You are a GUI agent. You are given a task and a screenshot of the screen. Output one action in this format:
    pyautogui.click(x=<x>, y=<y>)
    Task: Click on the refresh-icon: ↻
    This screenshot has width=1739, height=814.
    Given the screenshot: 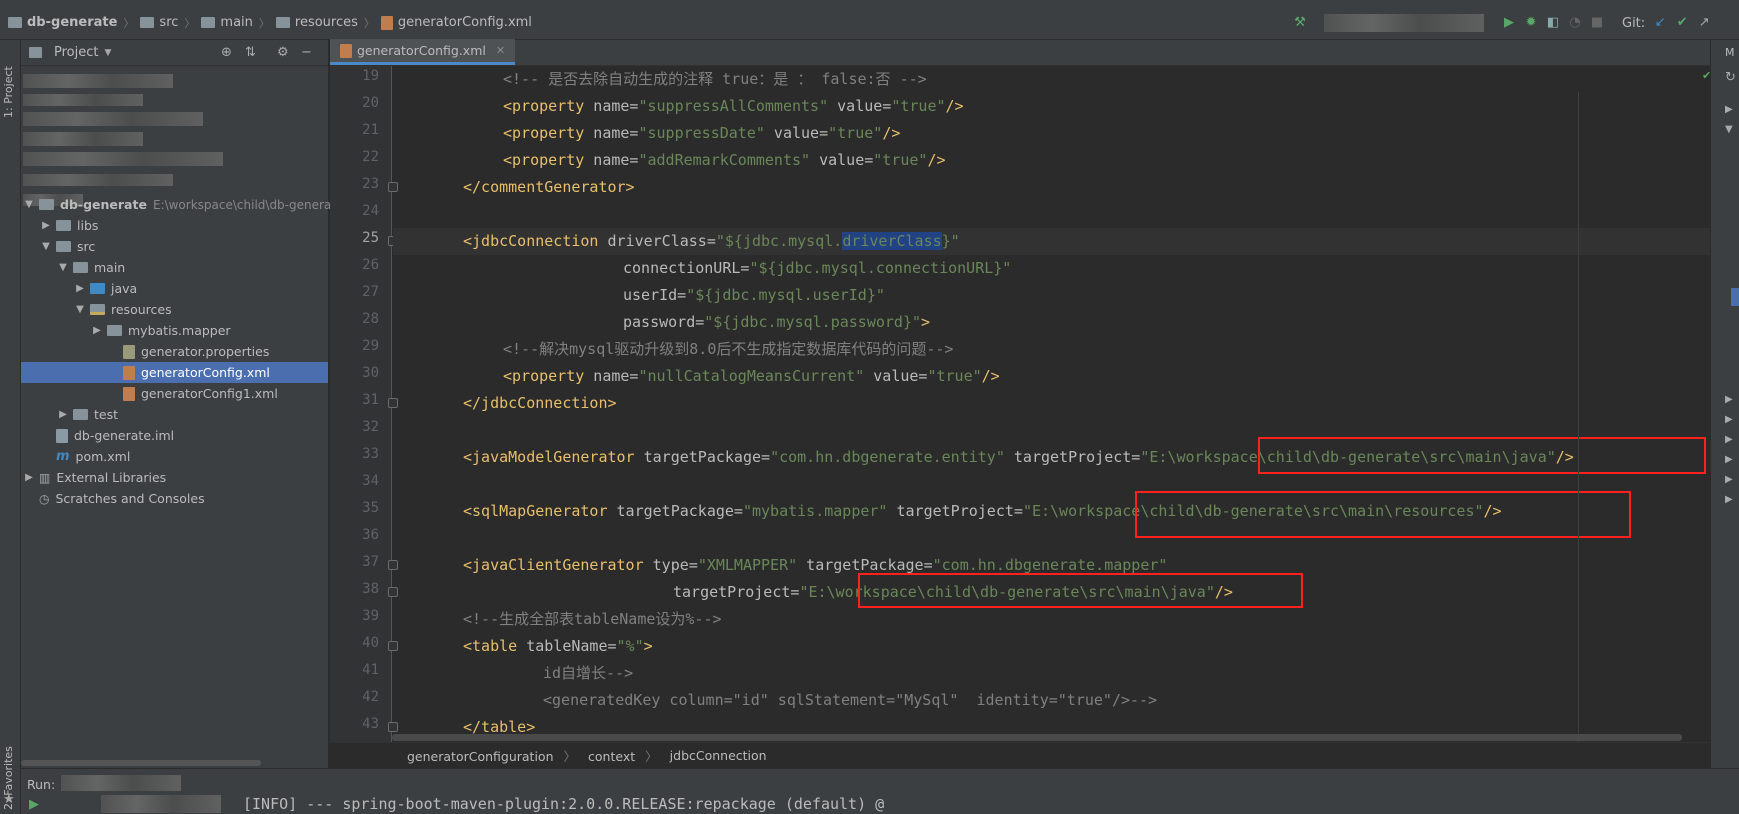 What is the action you would take?
    pyautogui.click(x=1730, y=78)
    